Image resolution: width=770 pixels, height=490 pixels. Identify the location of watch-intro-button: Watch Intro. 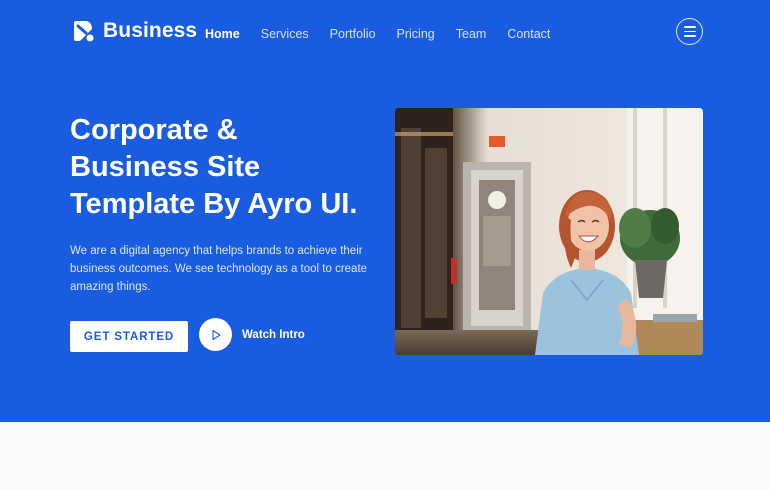
(252, 334).